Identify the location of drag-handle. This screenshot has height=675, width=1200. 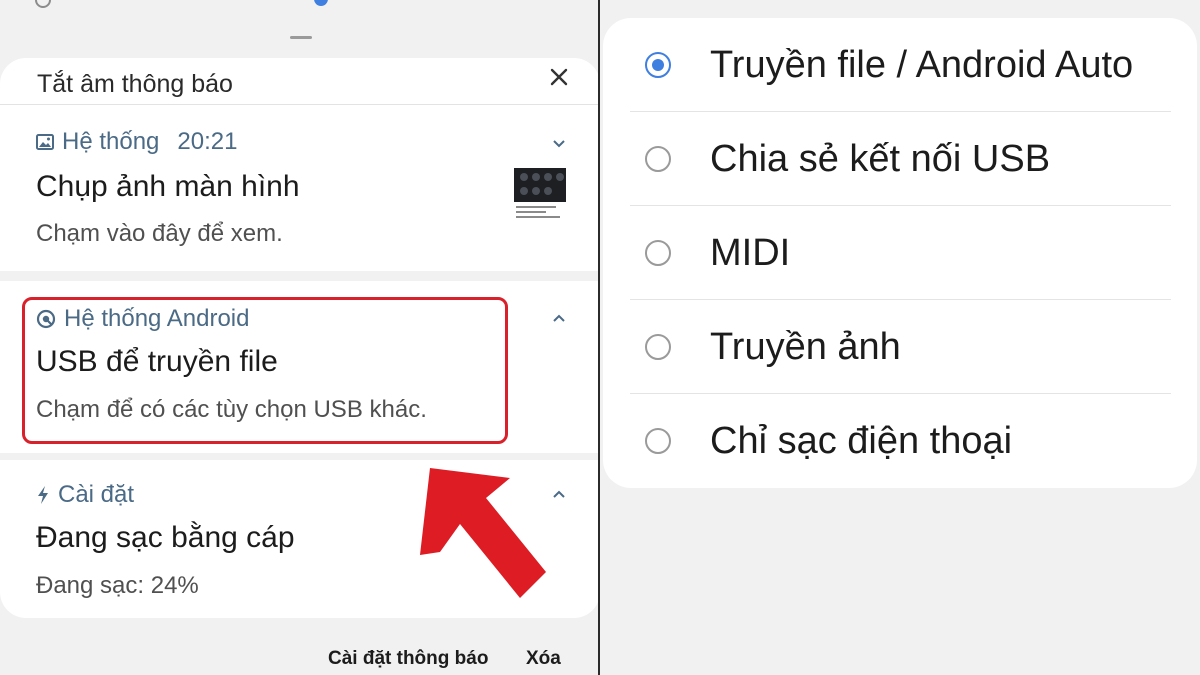
(301, 37).